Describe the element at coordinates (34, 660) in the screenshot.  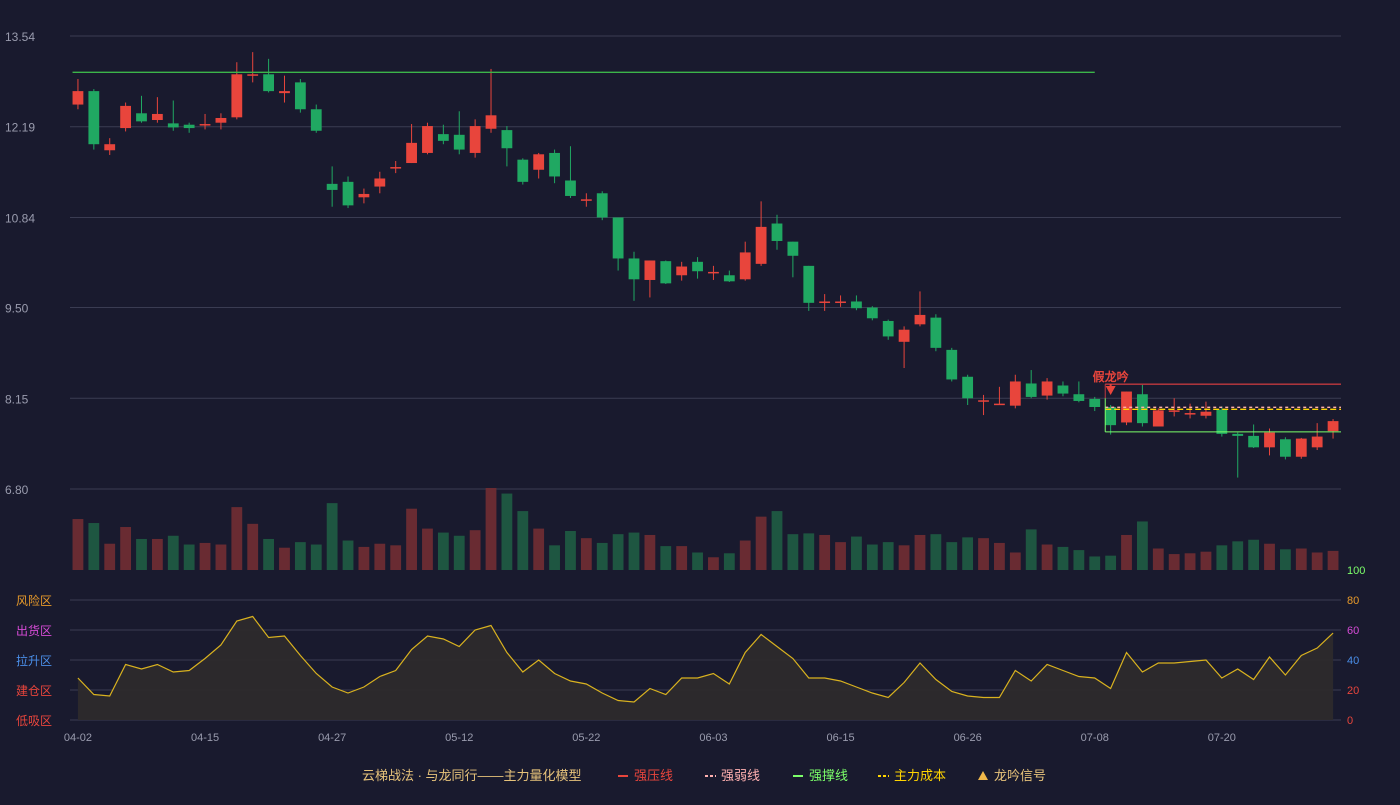
I see `zone-label: 拉升区` at that location.